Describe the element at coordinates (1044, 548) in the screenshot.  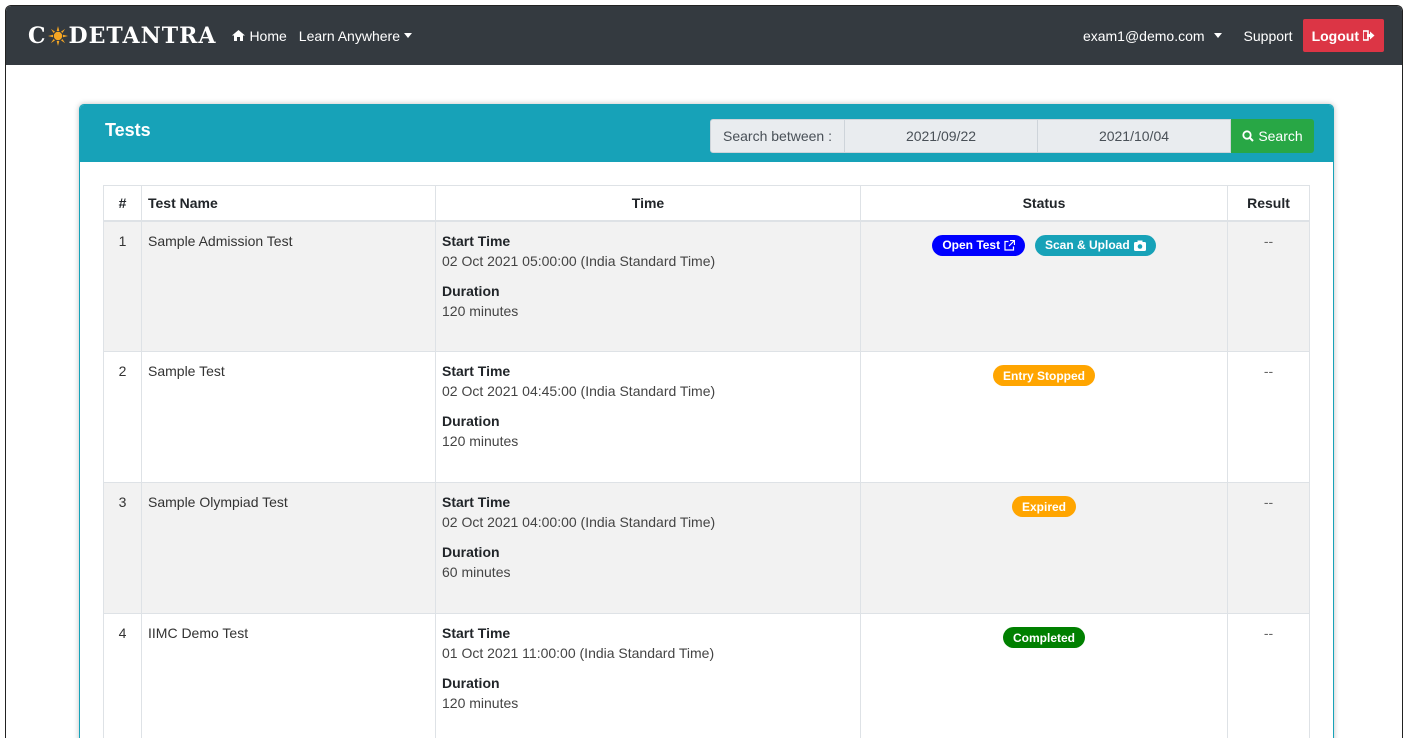
I see `test-status: Expired` at that location.